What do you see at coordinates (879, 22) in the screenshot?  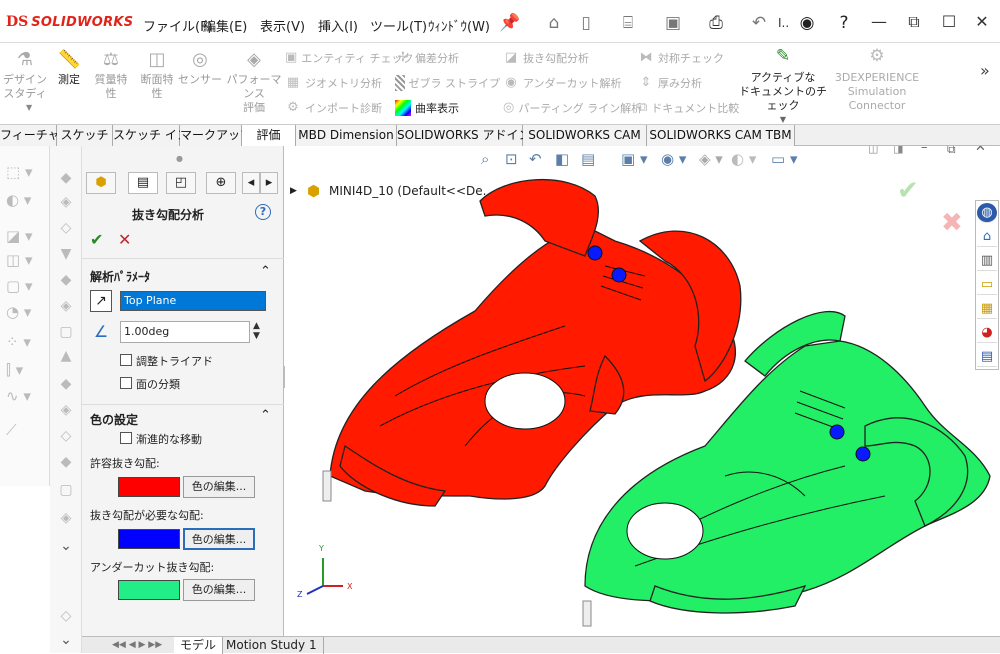 I see `minimize-button: —` at bounding box center [879, 22].